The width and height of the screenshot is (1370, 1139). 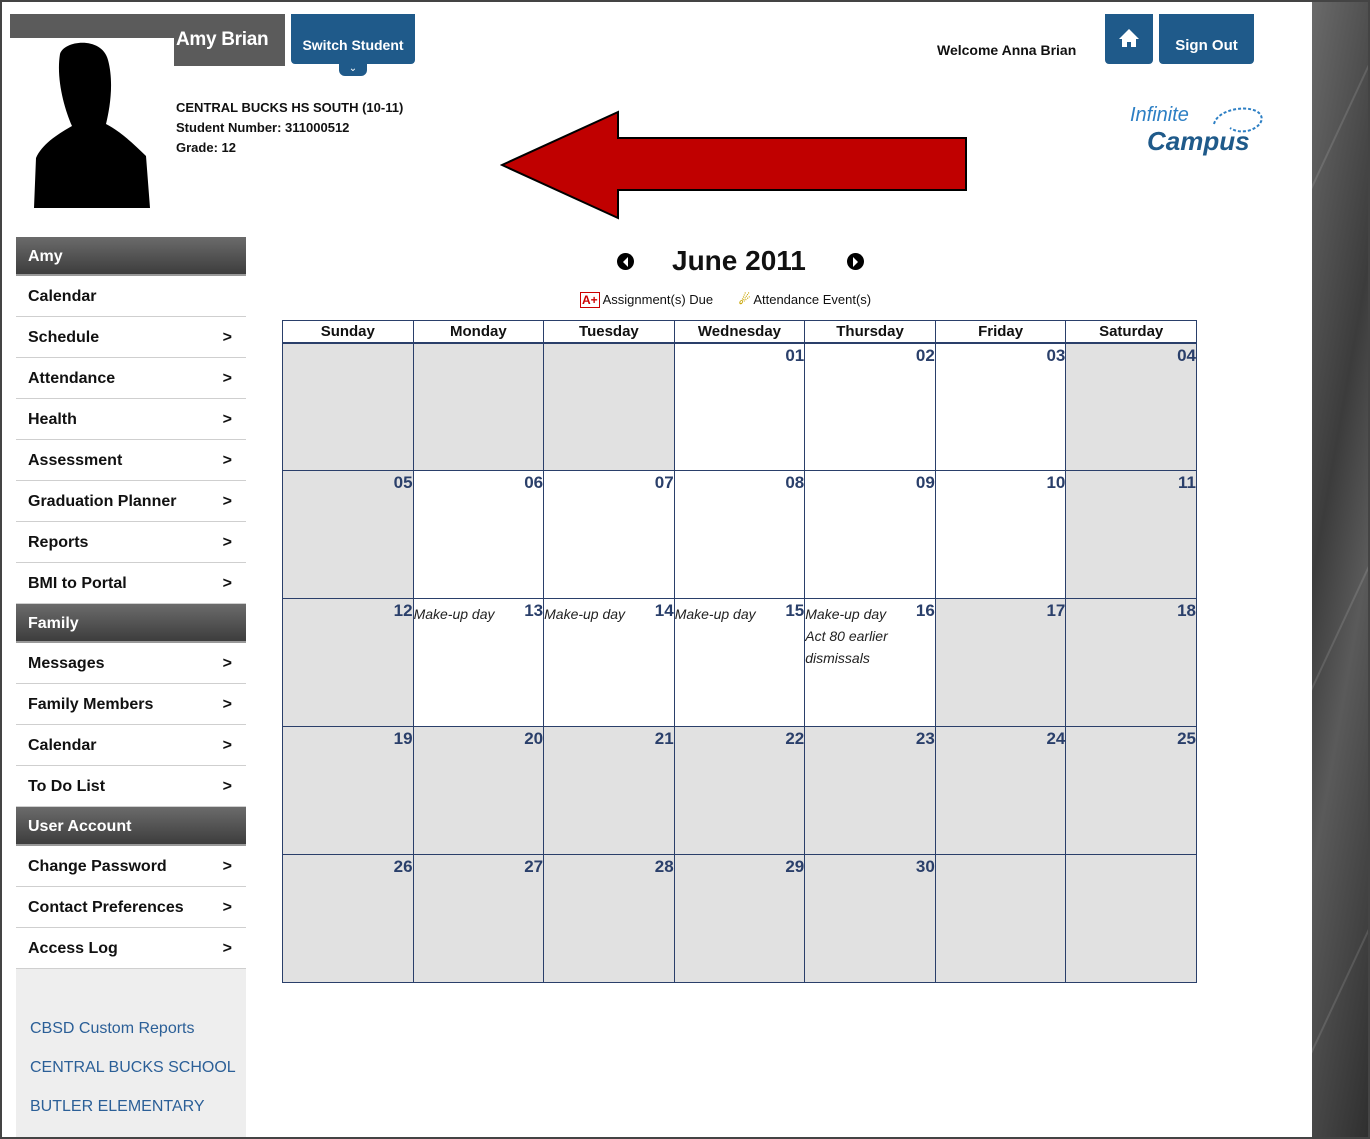 I want to click on day-number: 01, so click(x=795, y=355).